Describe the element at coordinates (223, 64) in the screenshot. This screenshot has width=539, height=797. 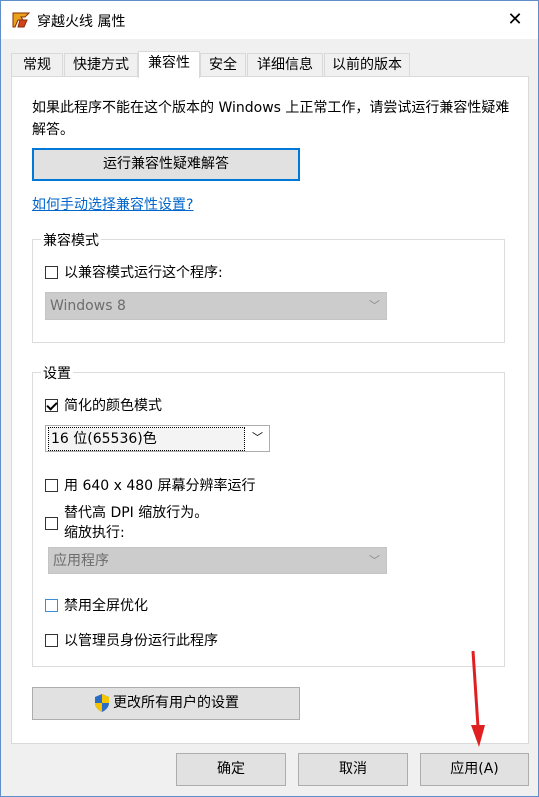
I see `tab-security: 安全` at that location.